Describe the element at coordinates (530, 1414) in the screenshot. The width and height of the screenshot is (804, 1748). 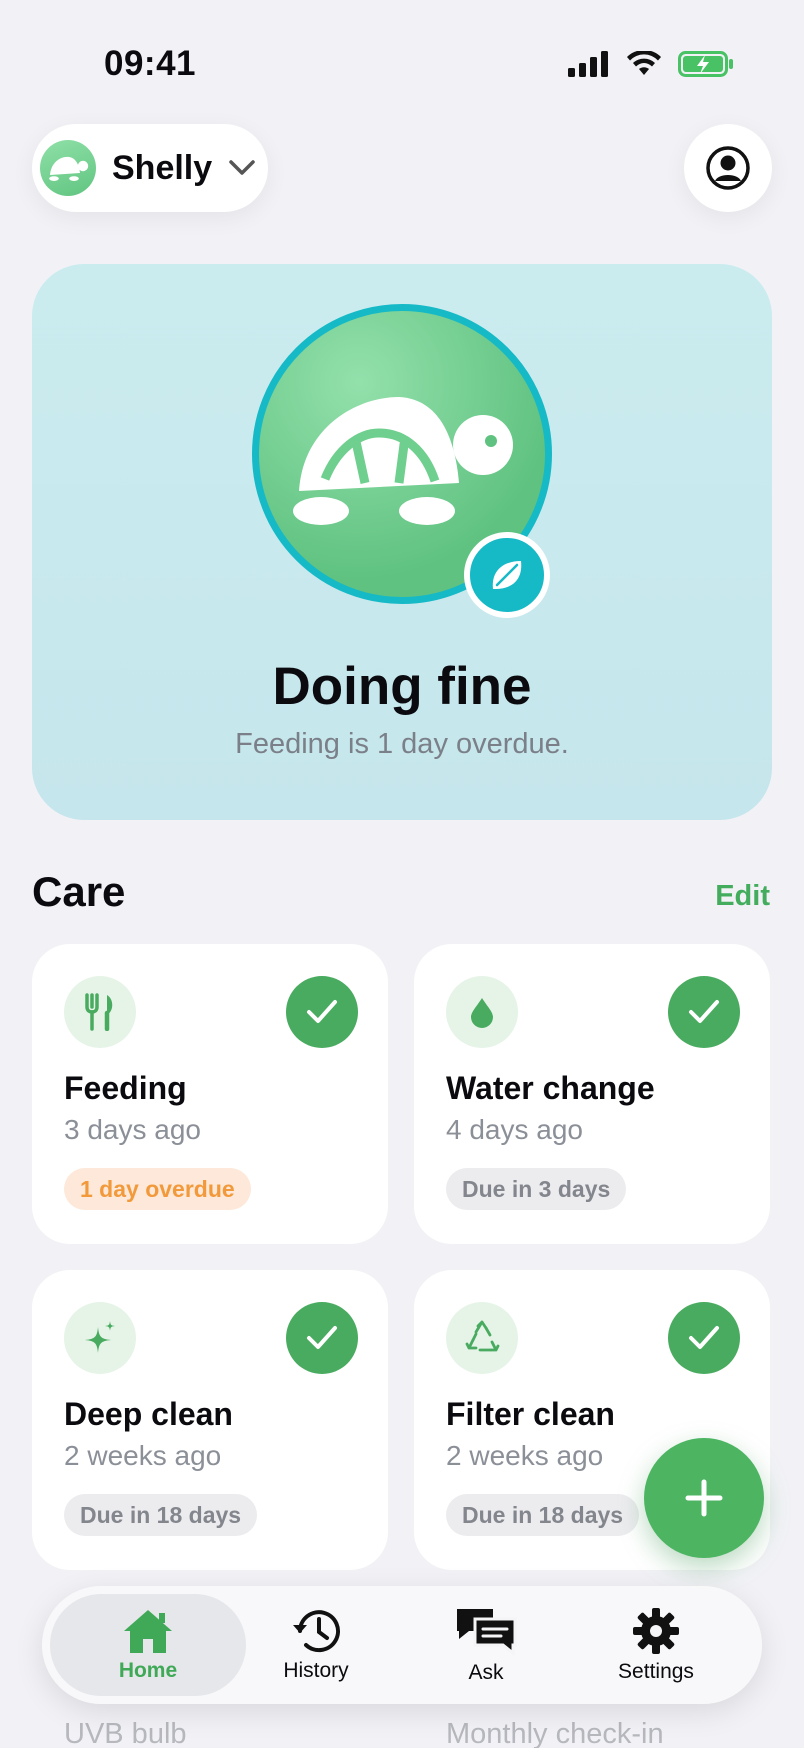
I see `care-card-title: Filter clean` at that location.